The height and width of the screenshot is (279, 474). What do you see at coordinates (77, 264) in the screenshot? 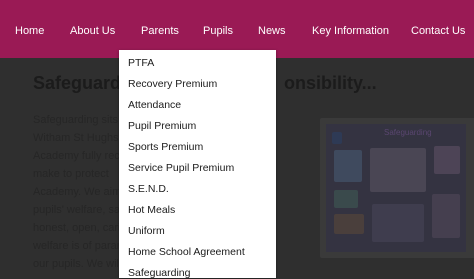
I see `body-line: our pupils. We will` at bounding box center [77, 264].